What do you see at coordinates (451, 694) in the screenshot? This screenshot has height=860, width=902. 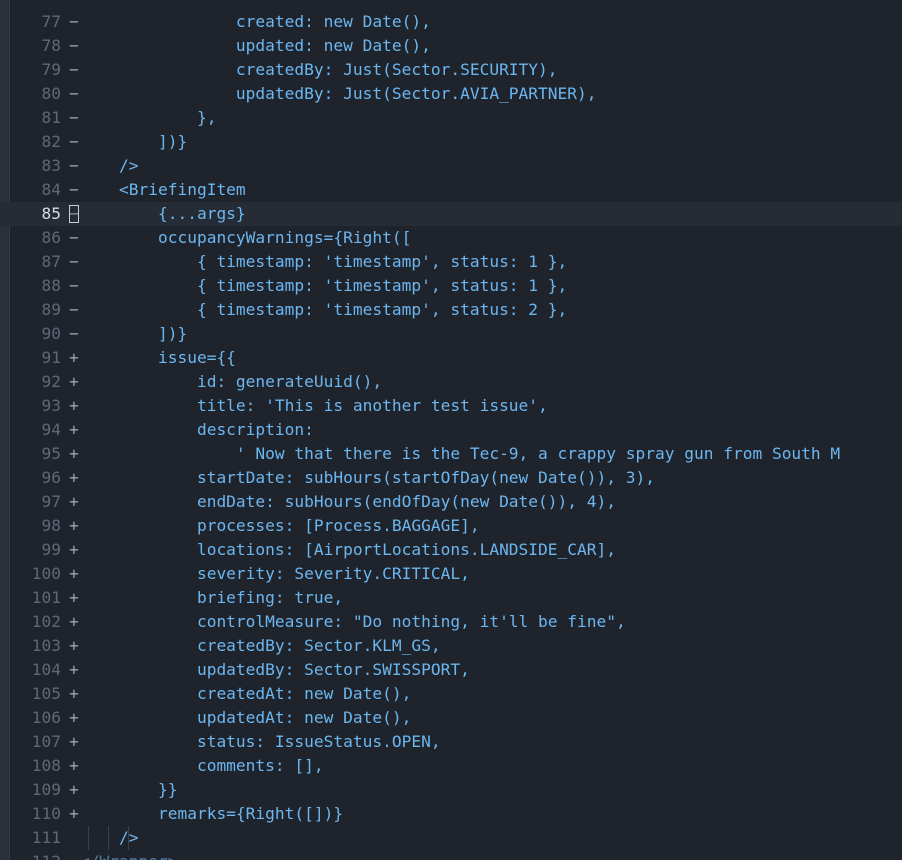 I see `code-line: 105 + createdAt: new Date(),` at bounding box center [451, 694].